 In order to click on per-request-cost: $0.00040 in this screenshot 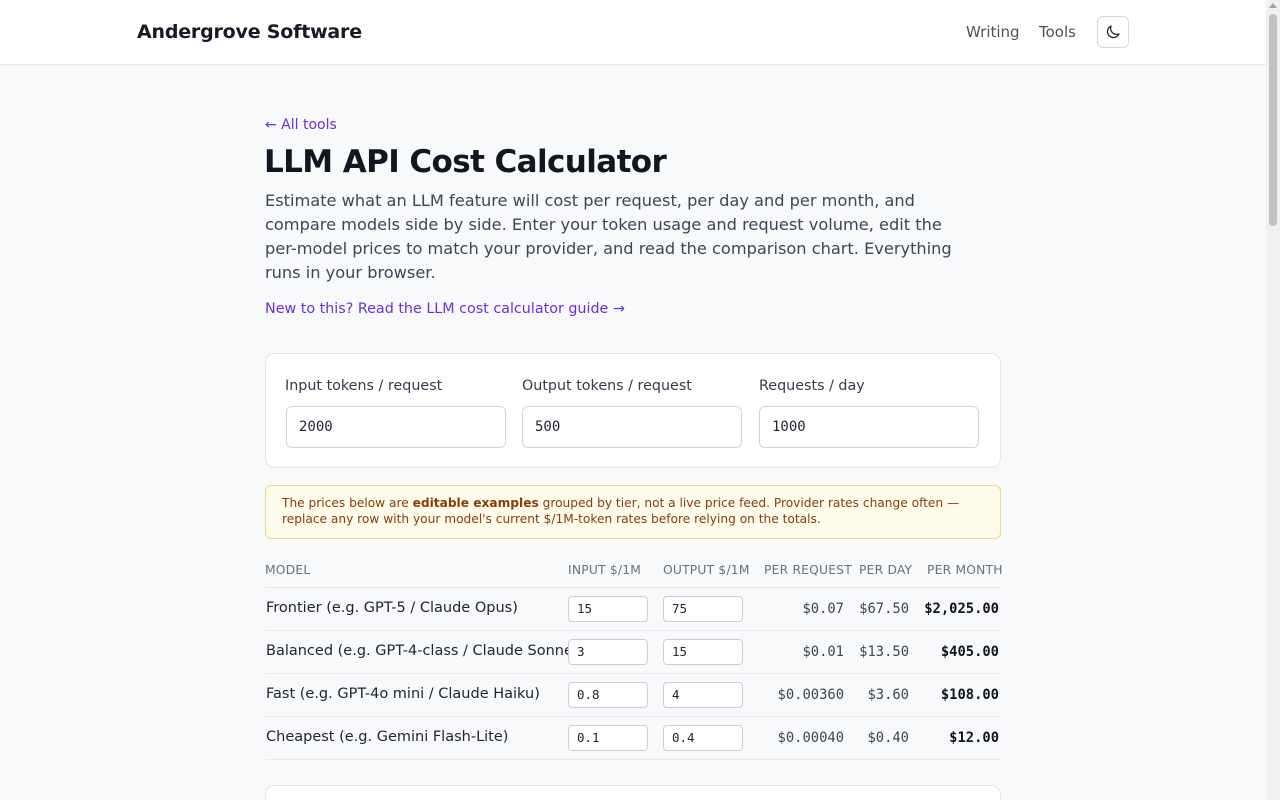, I will do `click(810, 738)`.